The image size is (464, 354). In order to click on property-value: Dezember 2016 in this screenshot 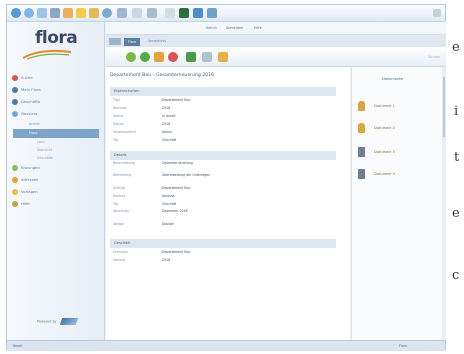, I will do `click(175, 211)`.